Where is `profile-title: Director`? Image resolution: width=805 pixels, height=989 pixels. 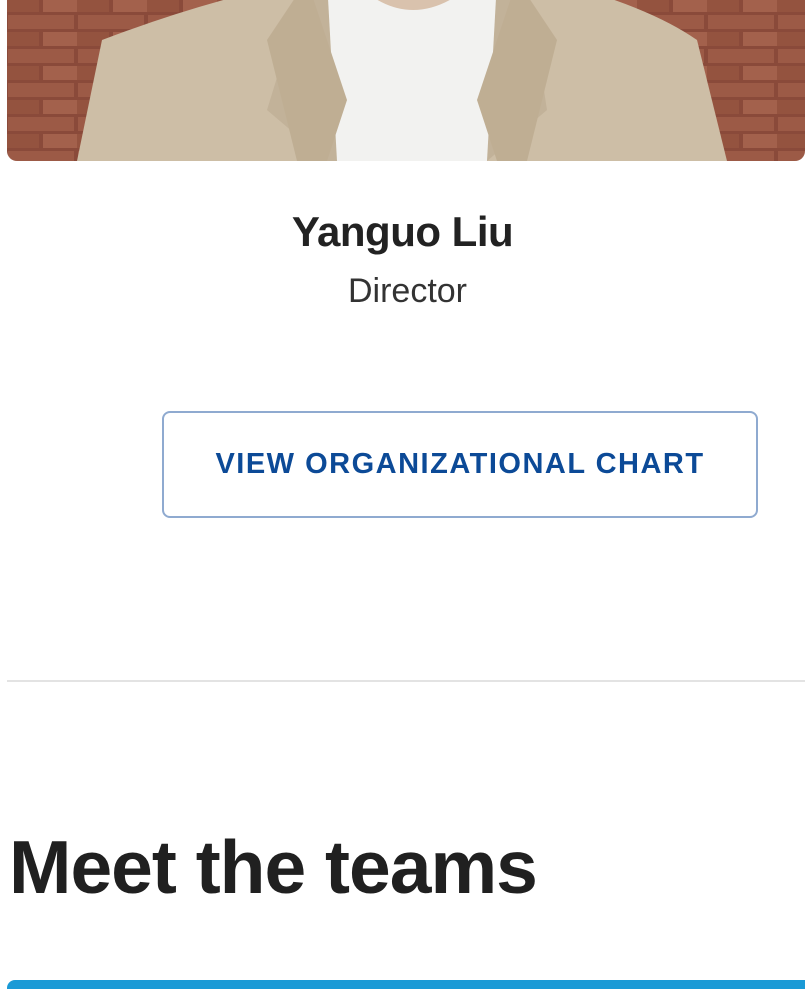 profile-title: Director is located at coordinates (407, 291).